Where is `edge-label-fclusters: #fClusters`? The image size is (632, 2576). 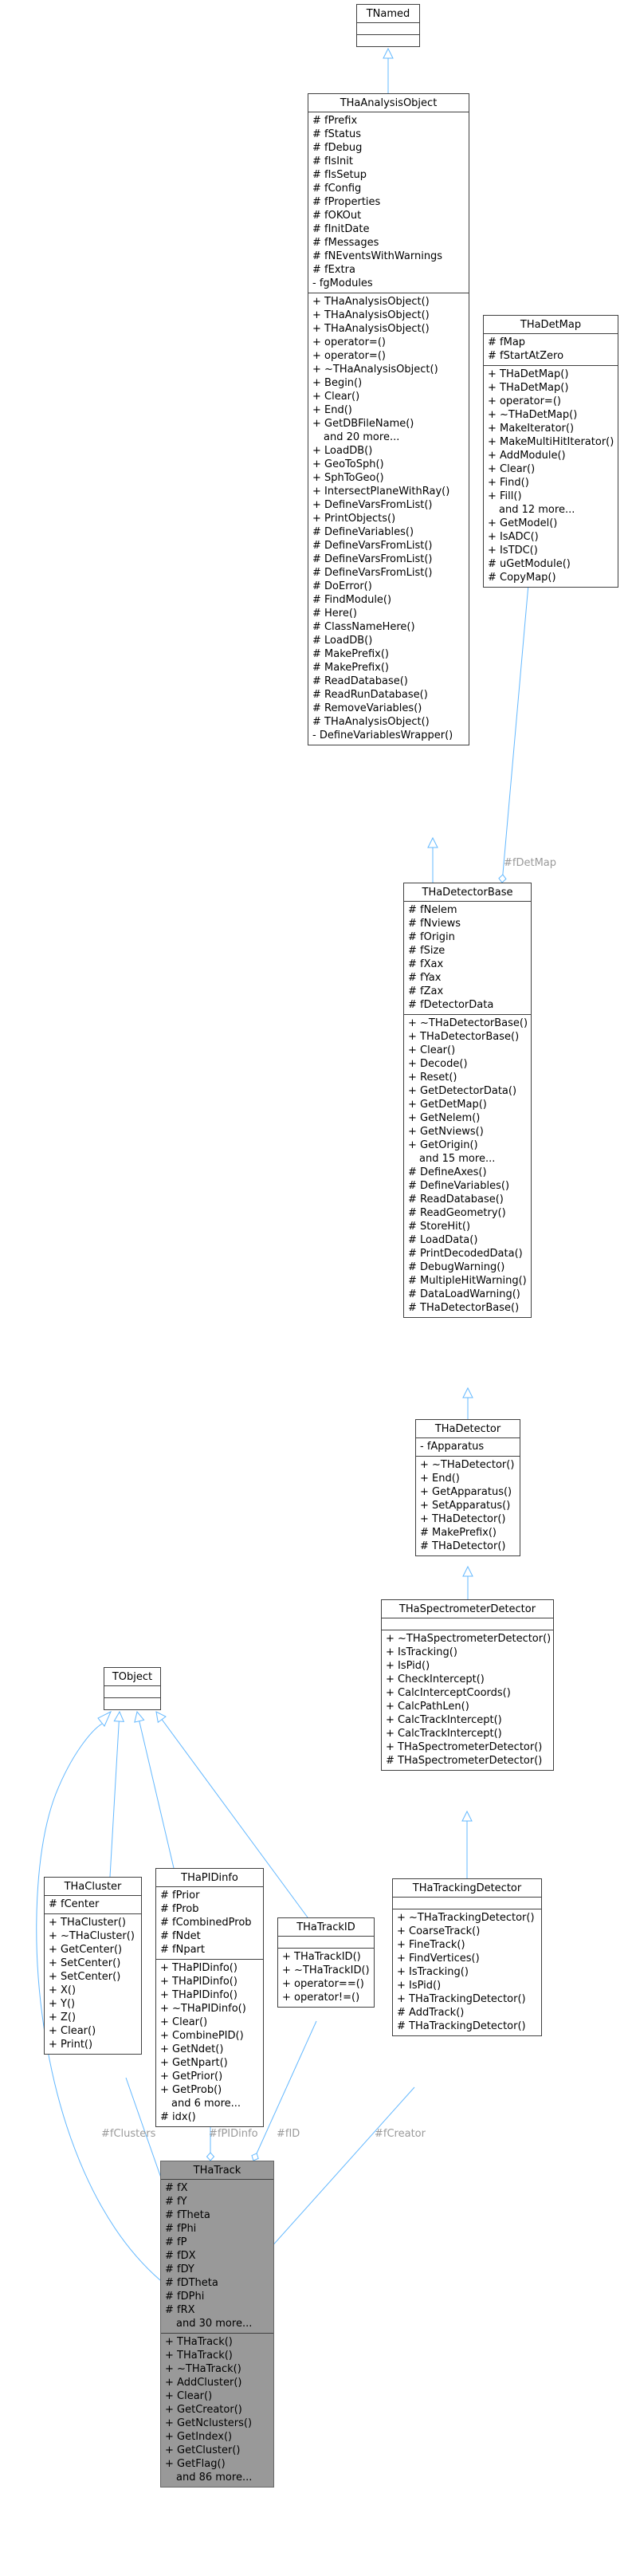
edge-label-fclusters: #fClusters is located at coordinates (128, 2134).